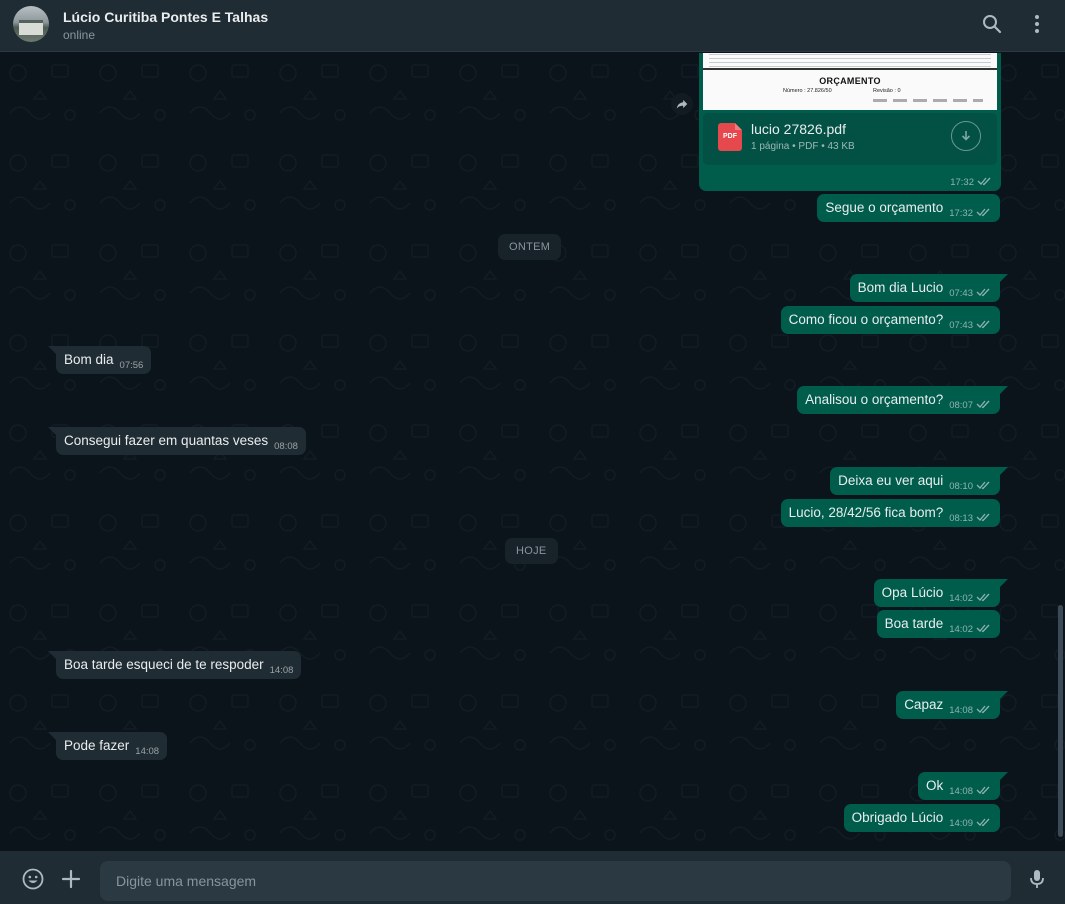  I want to click on message-text: Boa tarde, so click(914, 623).